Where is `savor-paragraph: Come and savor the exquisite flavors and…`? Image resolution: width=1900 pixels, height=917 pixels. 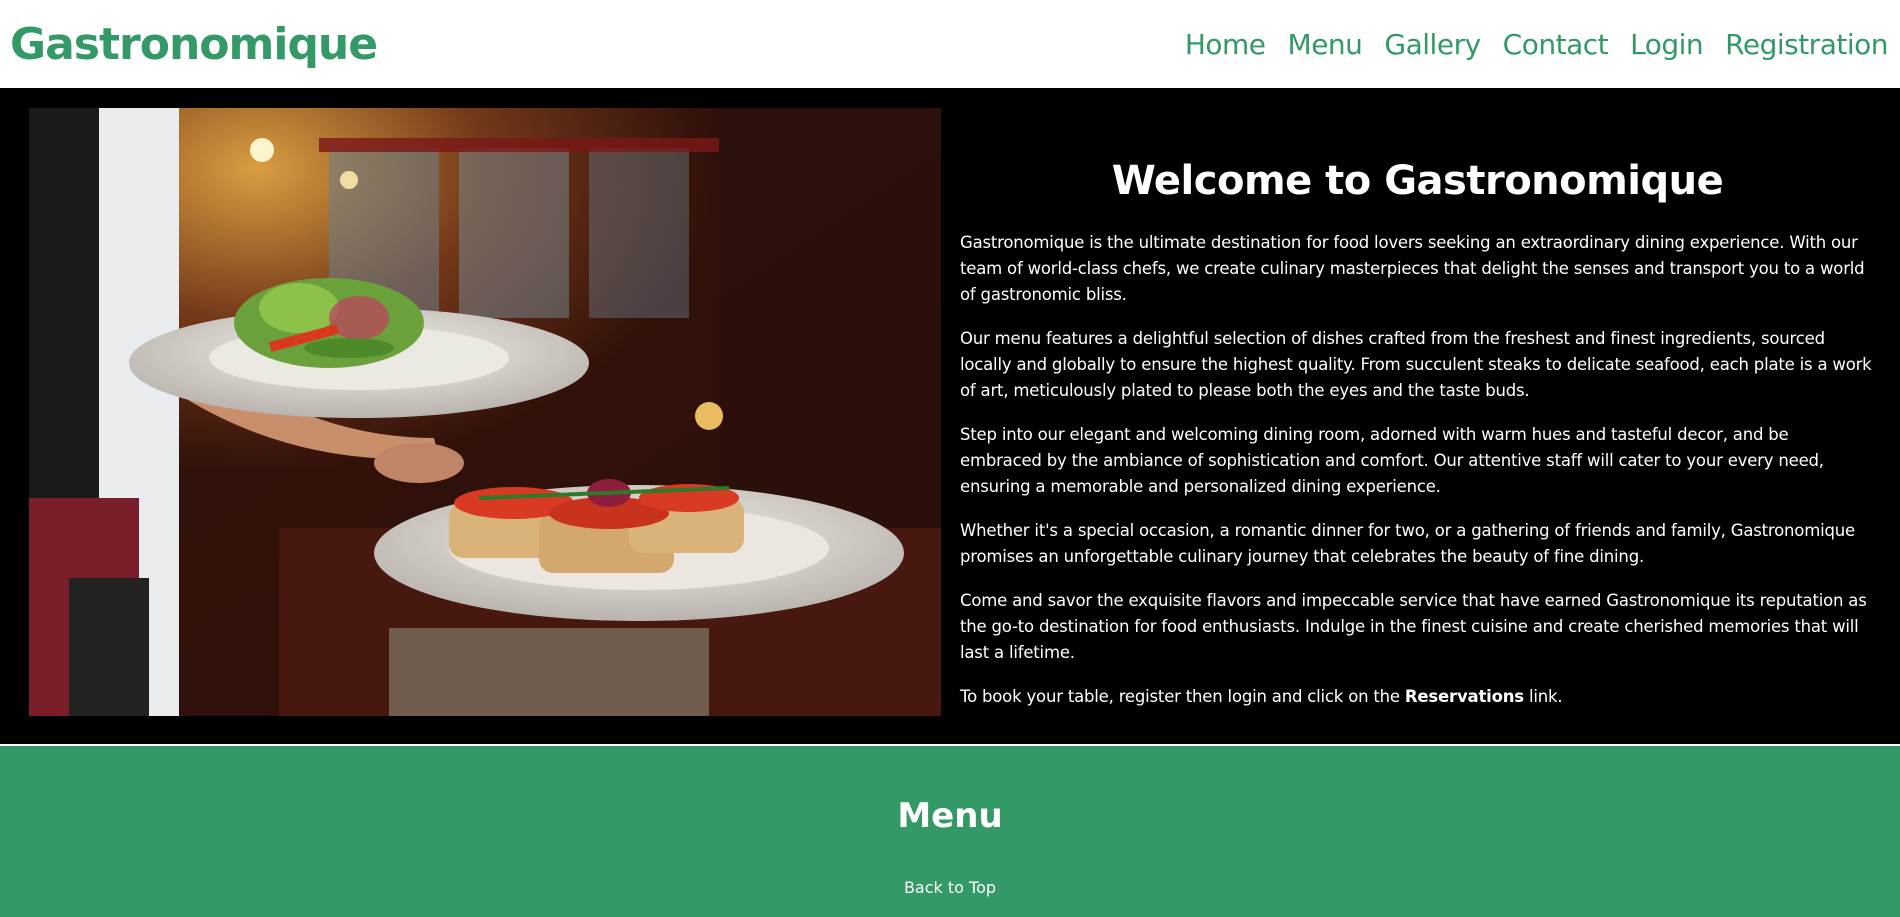
savor-paragraph: Come and savor the exquisite flavors and… is located at coordinates (1413, 626).